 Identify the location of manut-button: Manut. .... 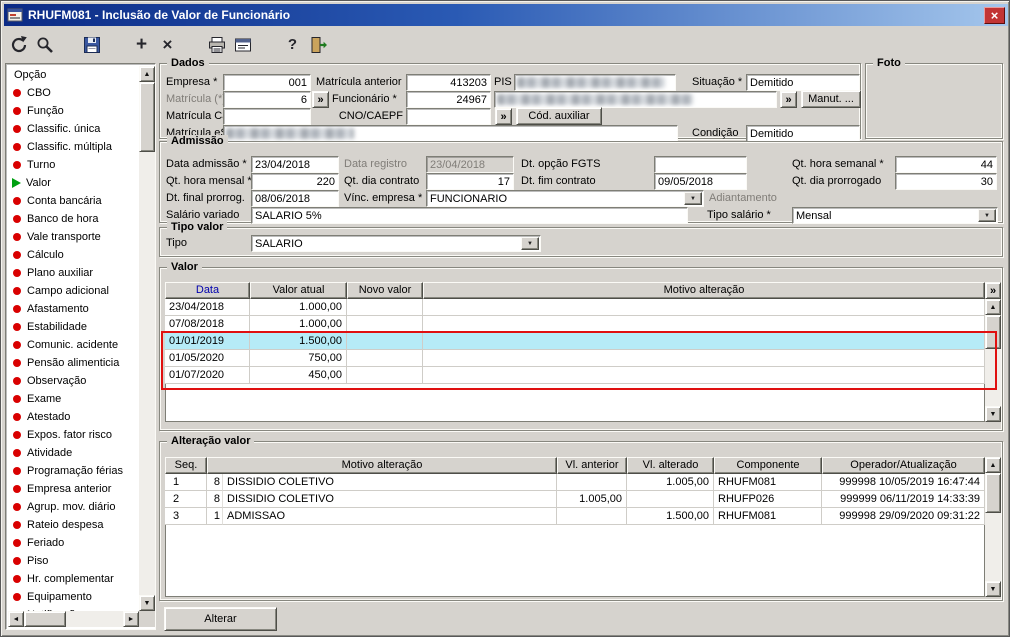
(831, 99).